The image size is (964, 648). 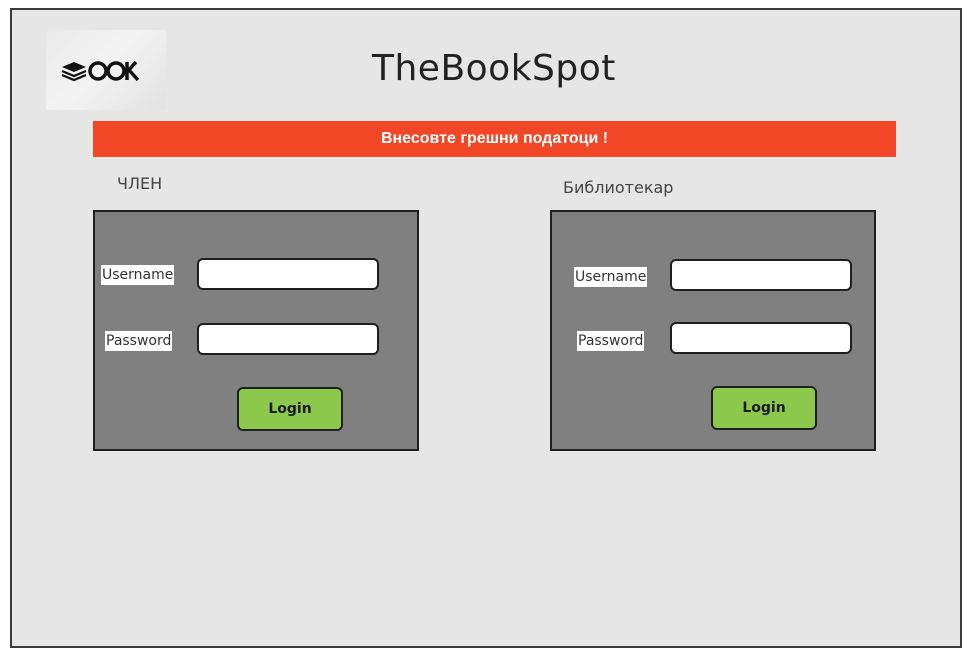 What do you see at coordinates (618, 187) in the screenshot?
I see `librarian-heading: Библиотекар` at bounding box center [618, 187].